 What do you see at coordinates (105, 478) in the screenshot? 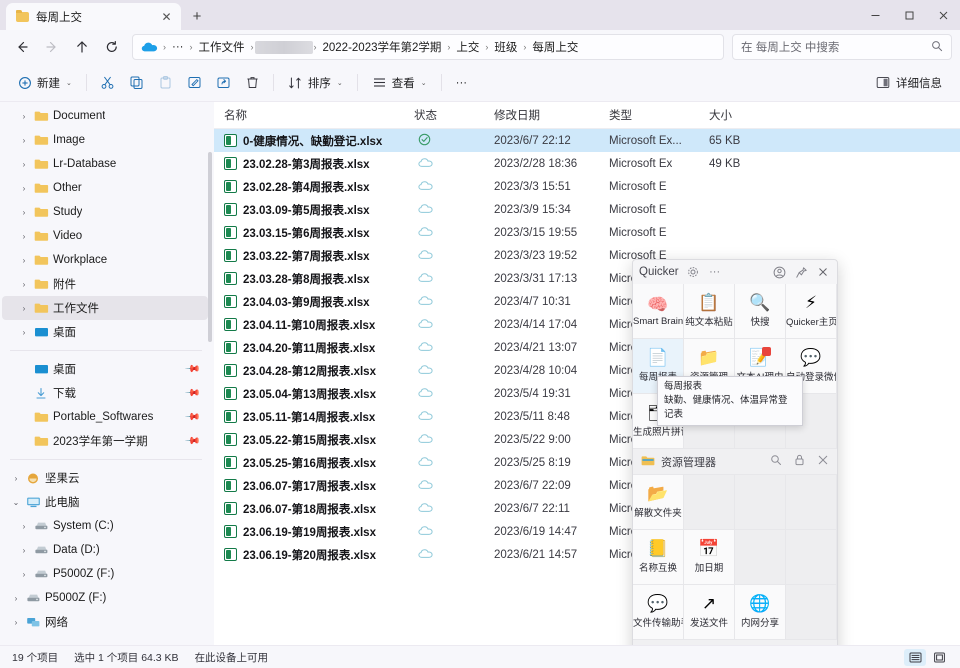
I see `sidebar-item-item-0: › 坚果云` at bounding box center [105, 478].